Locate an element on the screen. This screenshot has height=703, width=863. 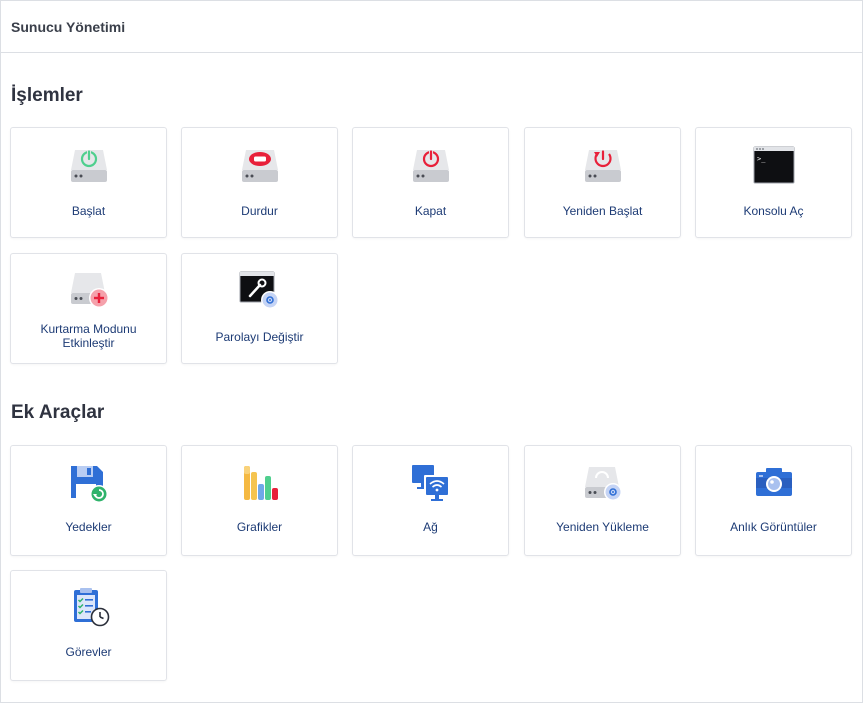
tile-shutdown: Kapat is located at coordinates (430, 182).